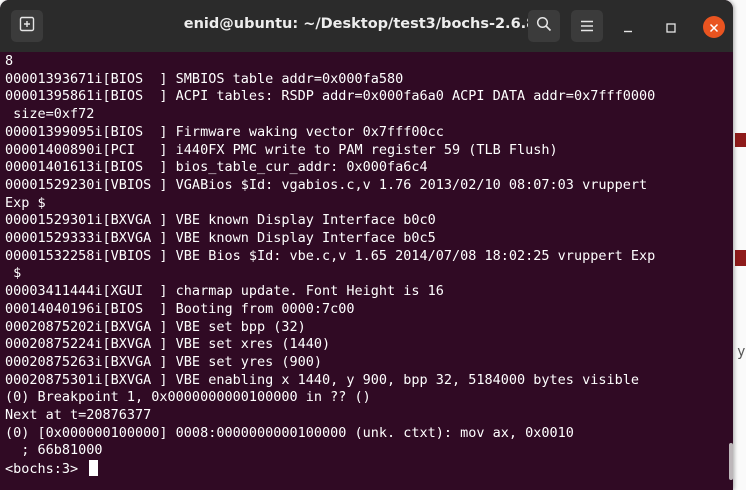 The image size is (746, 490). What do you see at coordinates (78, 415) in the screenshot?
I see `terminal-line: Next at t=20876377` at bounding box center [78, 415].